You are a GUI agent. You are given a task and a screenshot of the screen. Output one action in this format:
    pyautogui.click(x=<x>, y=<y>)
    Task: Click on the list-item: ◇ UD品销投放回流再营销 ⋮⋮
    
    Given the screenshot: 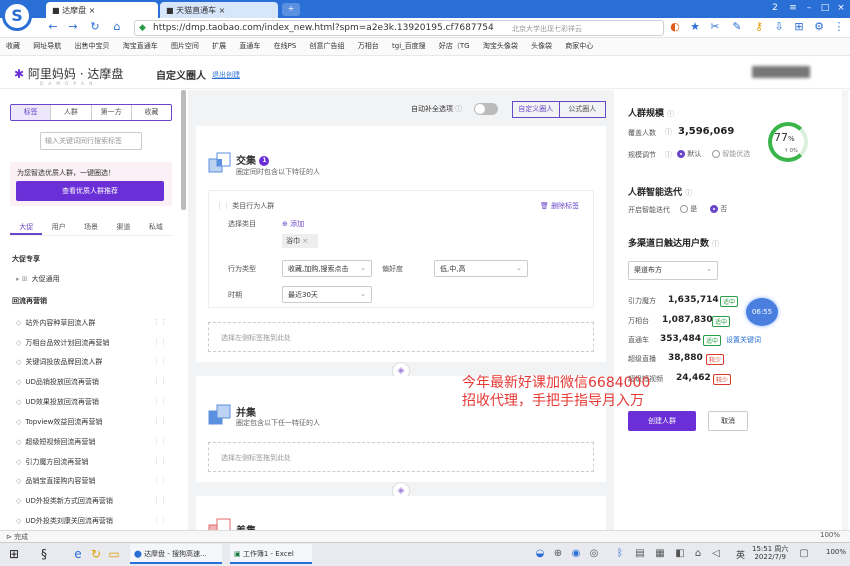 What is the action you would take?
    pyautogui.click(x=93, y=383)
    